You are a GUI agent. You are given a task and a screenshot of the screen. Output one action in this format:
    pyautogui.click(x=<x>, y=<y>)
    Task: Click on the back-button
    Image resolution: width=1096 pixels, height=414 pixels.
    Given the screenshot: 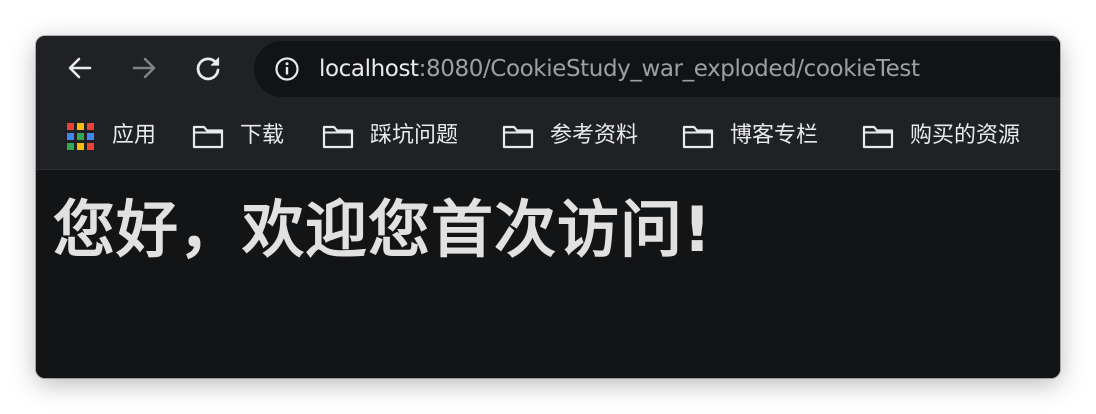 What is the action you would take?
    pyautogui.click(x=80, y=68)
    